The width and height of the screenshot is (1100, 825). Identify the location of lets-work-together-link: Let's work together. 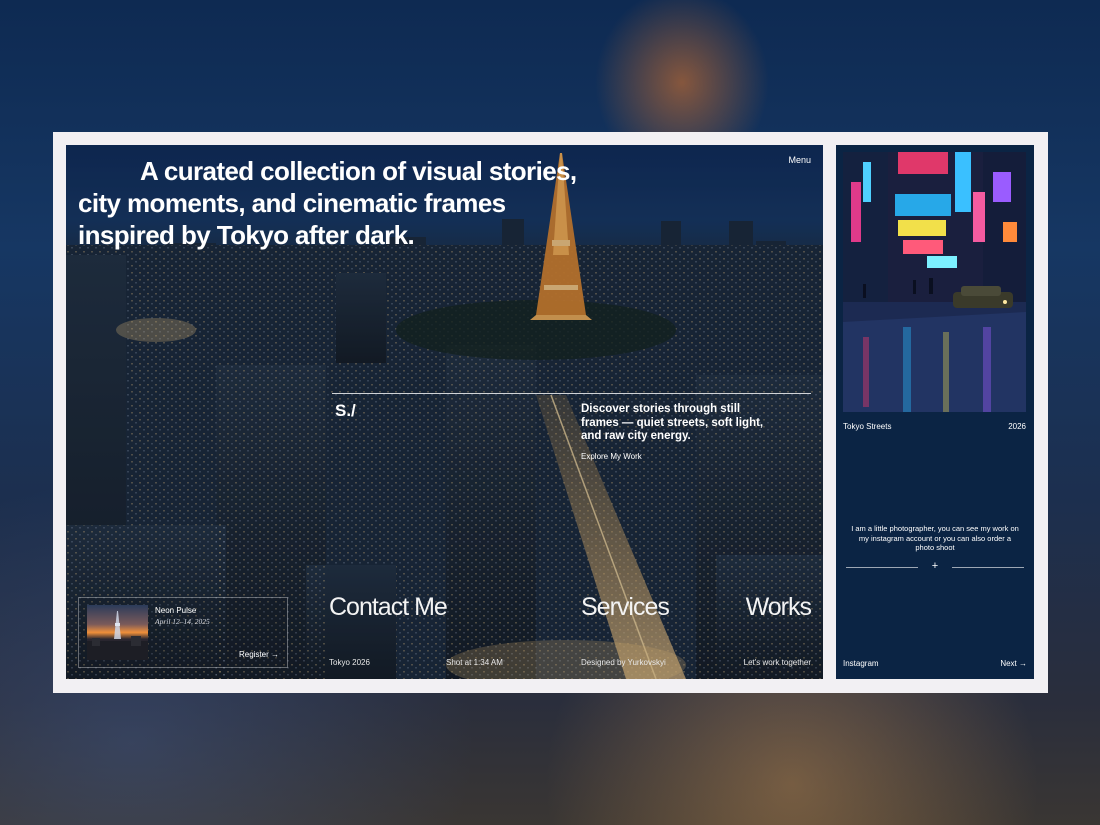
(777, 662).